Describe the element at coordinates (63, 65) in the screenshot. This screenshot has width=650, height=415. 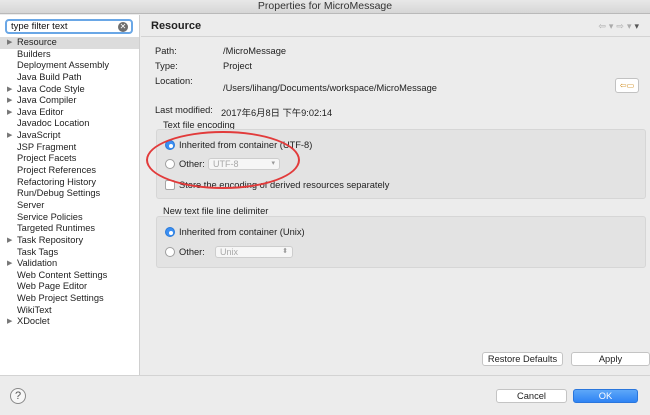
I see `sidebar-item-label: Deployment Assembly` at that location.